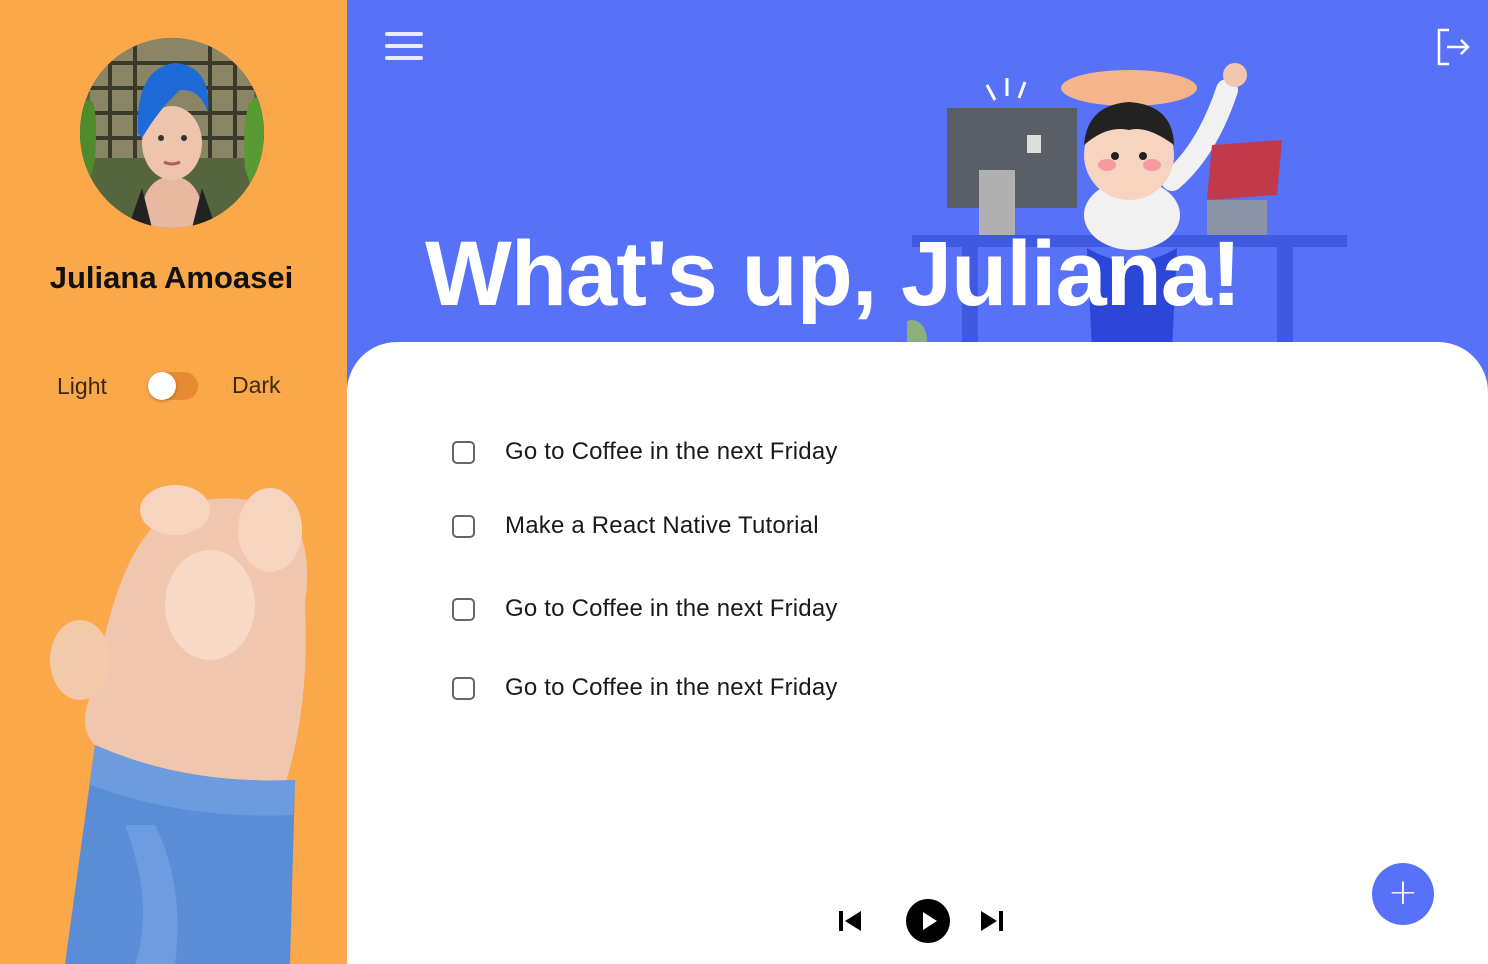 This screenshot has height=964, width=1488. What do you see at coordinates (405, 47) in the screenshot?
I see `hamburger-menu-icon` at bounding box center [405, 47].